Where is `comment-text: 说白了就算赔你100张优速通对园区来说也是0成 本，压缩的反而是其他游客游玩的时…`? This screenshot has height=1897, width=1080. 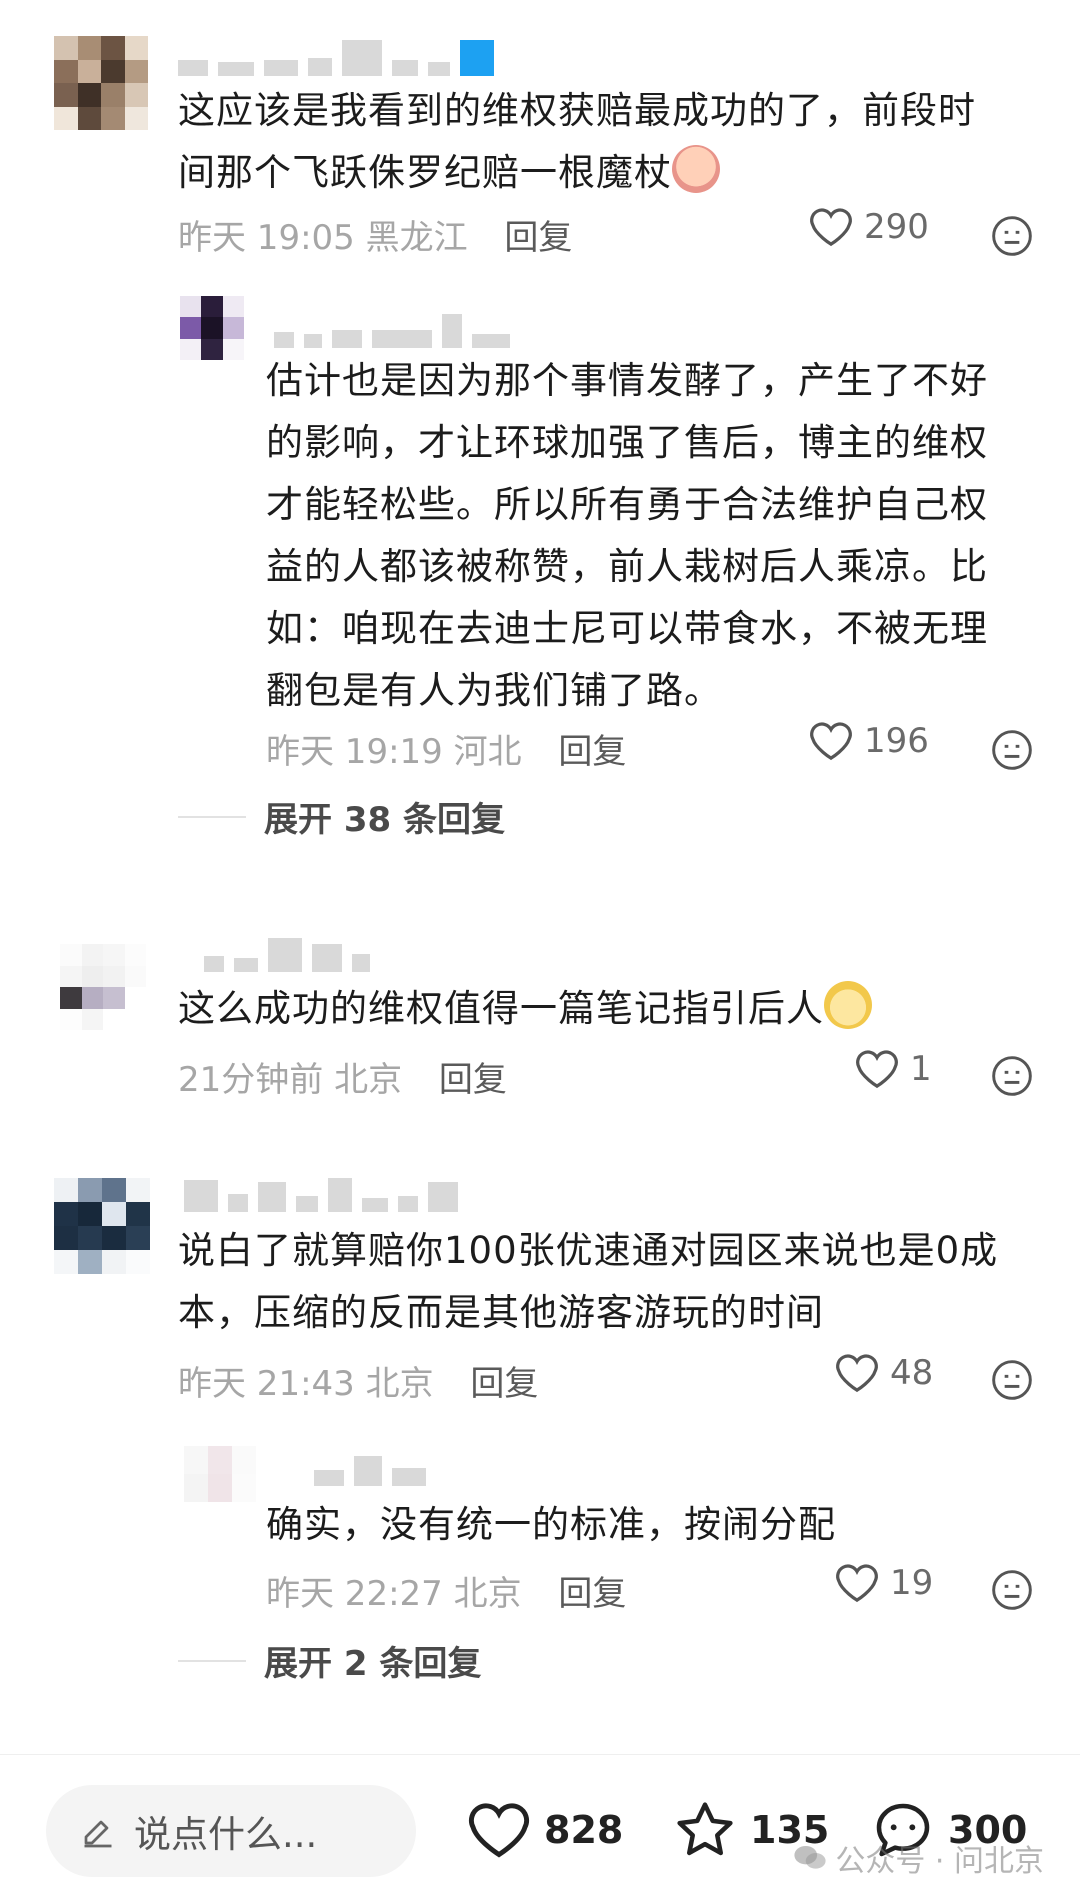
comment-text: 说白了就算赔你100张优速通对园区来说也是0成 本，压缩的反而是其他游客游玩的时… is located at coordinates (588, 1281).